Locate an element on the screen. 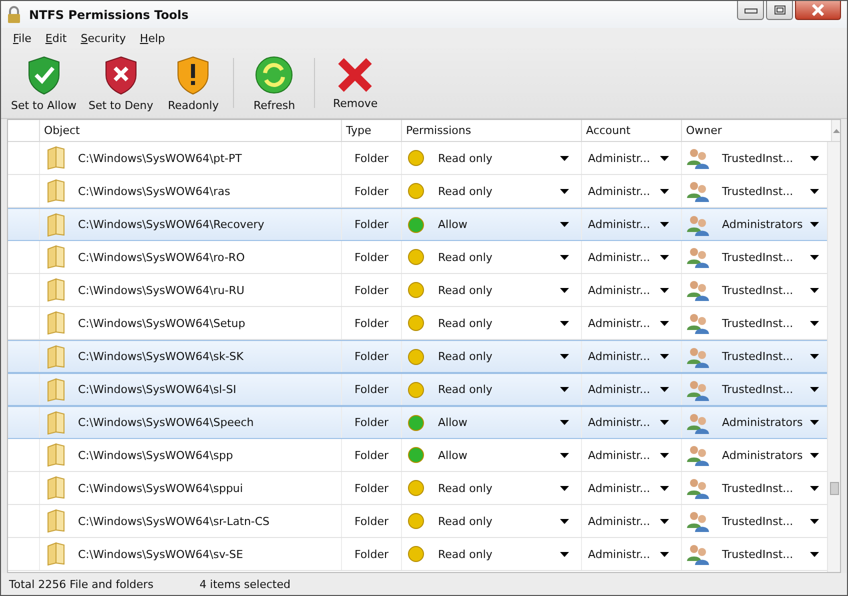 This screenshot has height=596, width=848. table-row: C:\Windows\SysWOW64\Speech Folder Allow Administr... Administrators is located at coordinates (417, 422).